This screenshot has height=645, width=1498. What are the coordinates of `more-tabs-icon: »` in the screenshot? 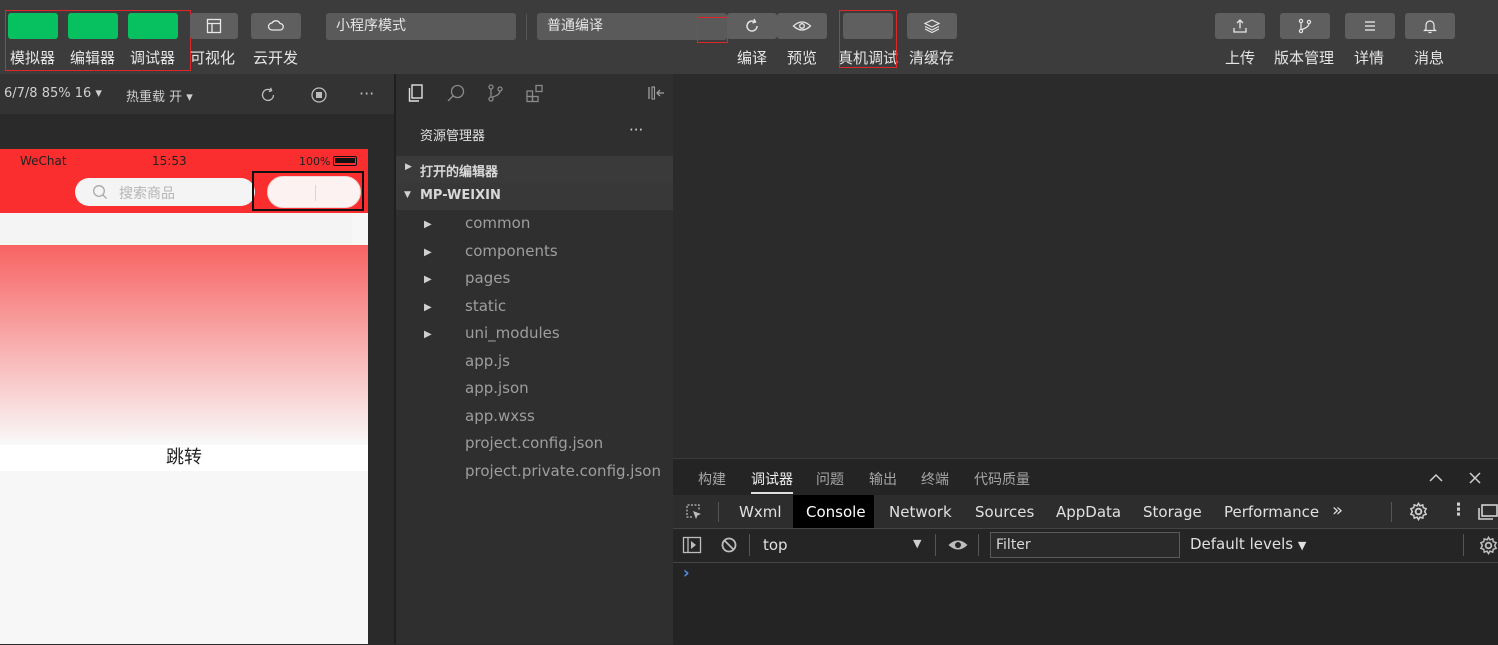 It's located at (1337, 510).